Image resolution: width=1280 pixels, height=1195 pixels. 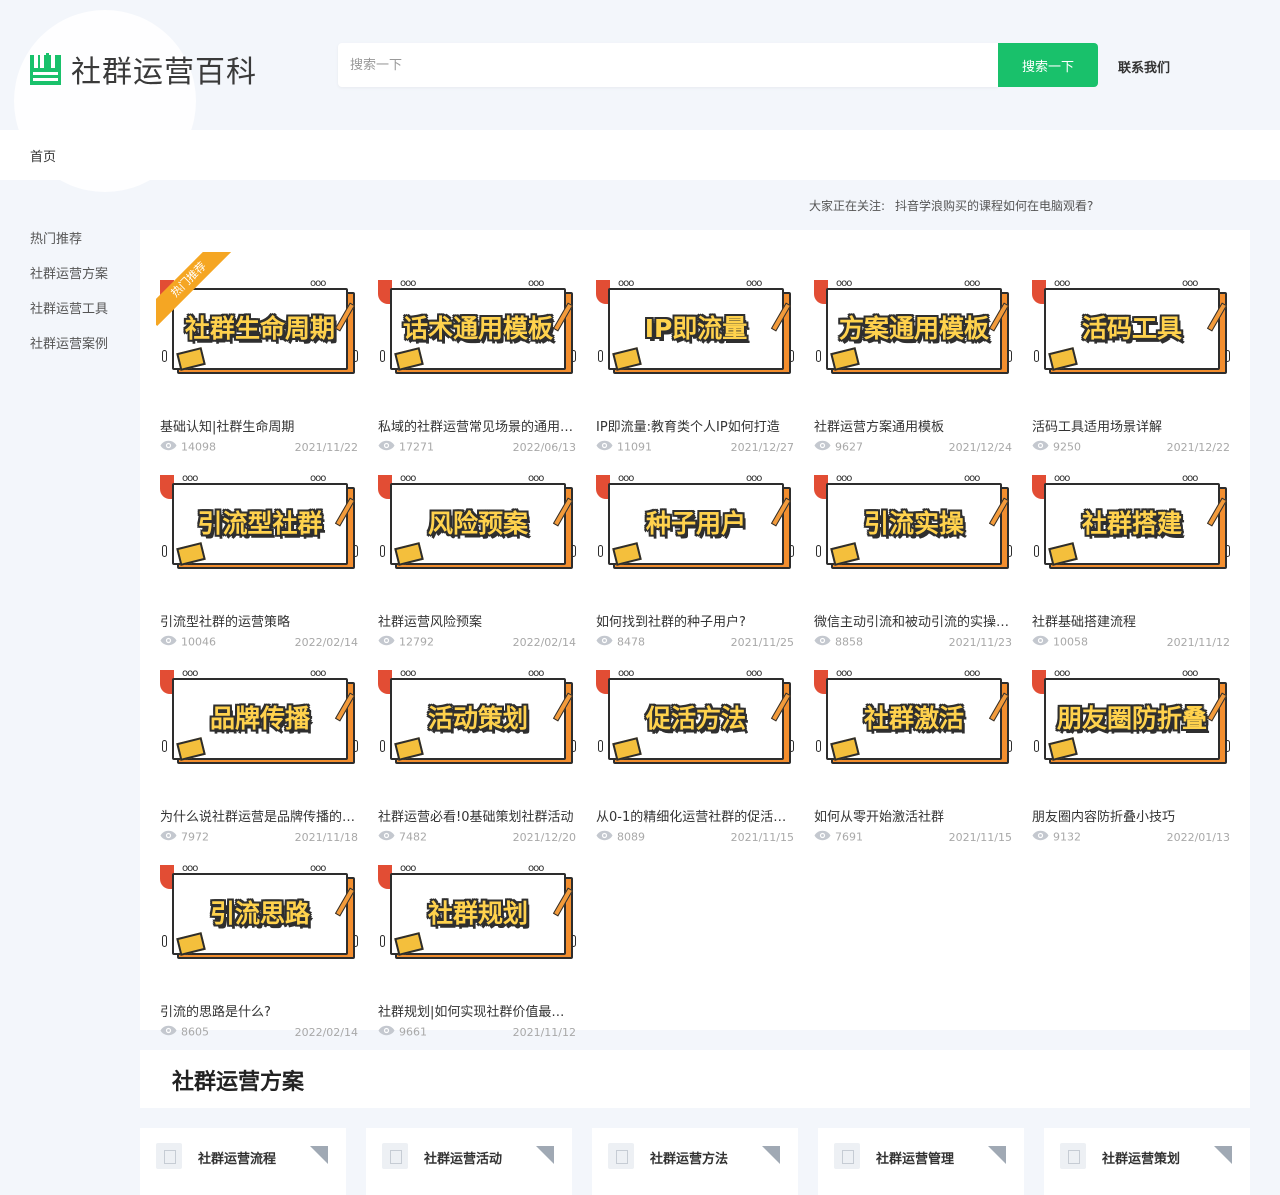 I want to click on article-title: IP即流量:教育类个人IP如何打造, so click(x=695, y=425).